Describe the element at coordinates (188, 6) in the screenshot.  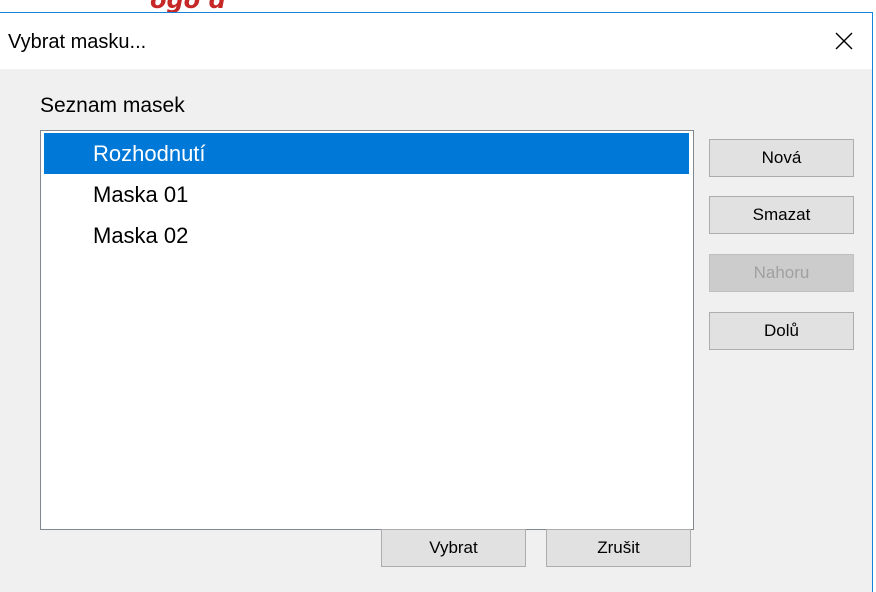
I see `cropped-heading-text: ogo d` at that location.